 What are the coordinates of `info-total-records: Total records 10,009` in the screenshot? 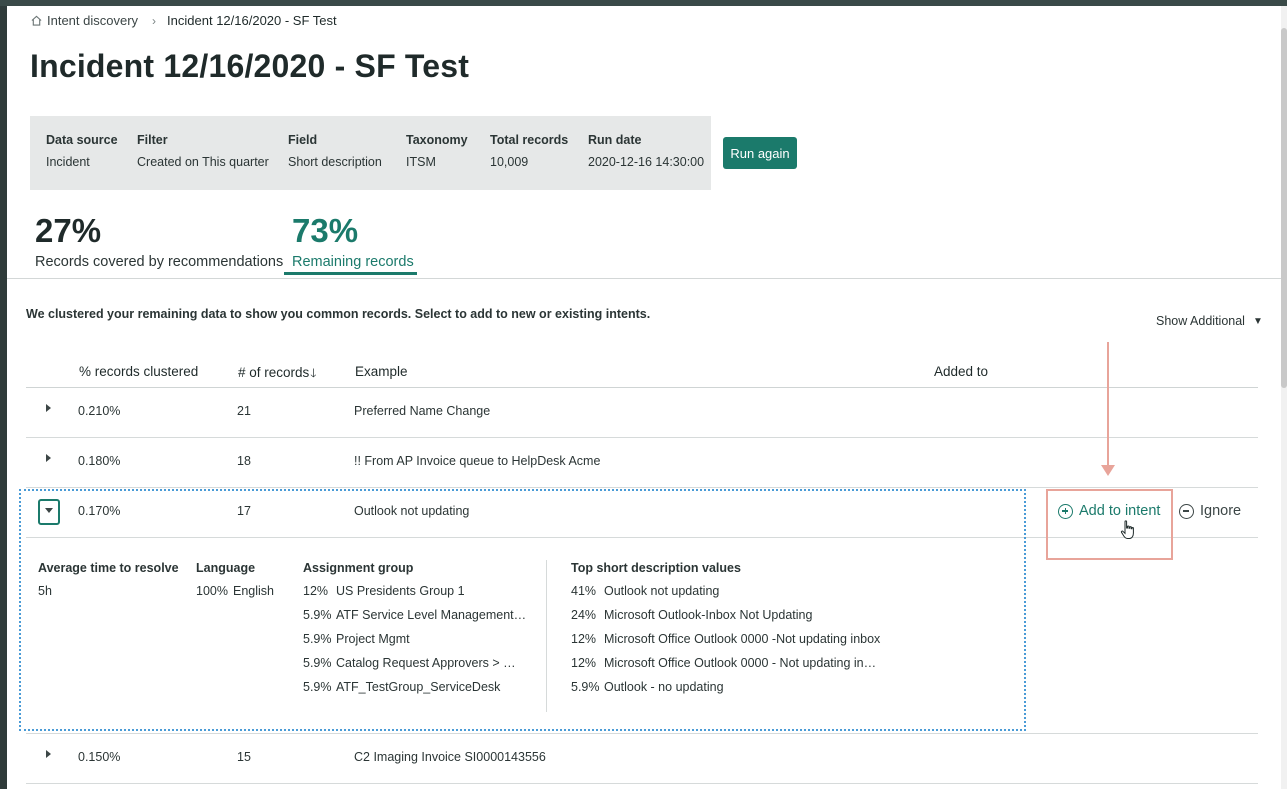 It's located at (529, 151).